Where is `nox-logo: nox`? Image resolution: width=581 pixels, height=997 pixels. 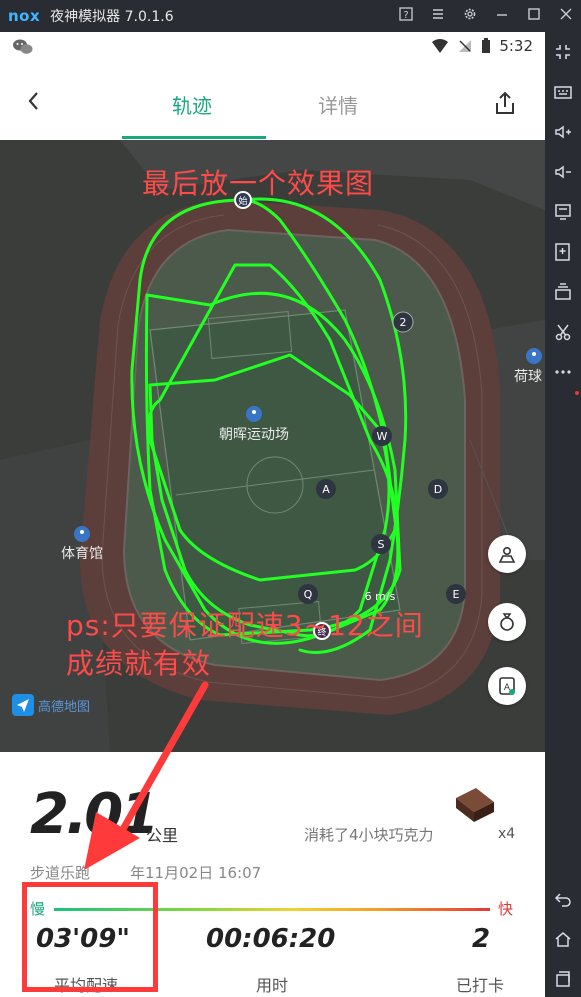 nox-logo: nox is located at coordinates (24, 16).